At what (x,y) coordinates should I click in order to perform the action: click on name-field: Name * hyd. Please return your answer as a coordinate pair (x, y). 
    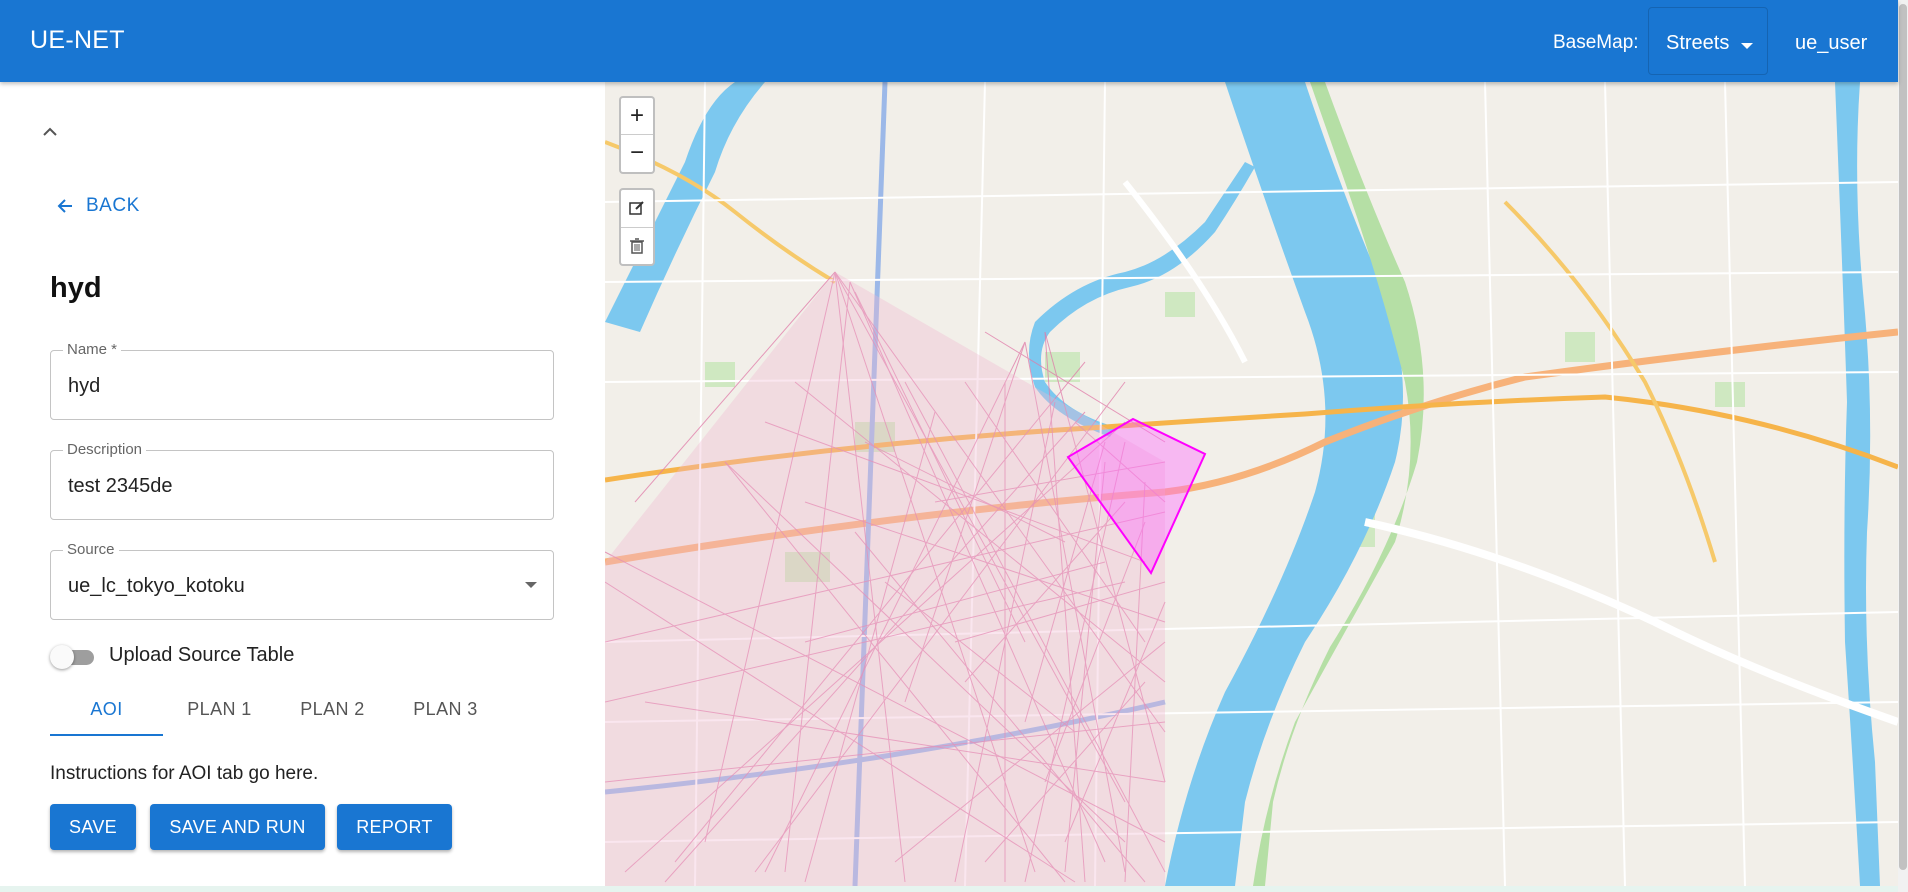
    Looking at the image, I should click on (302, 380).